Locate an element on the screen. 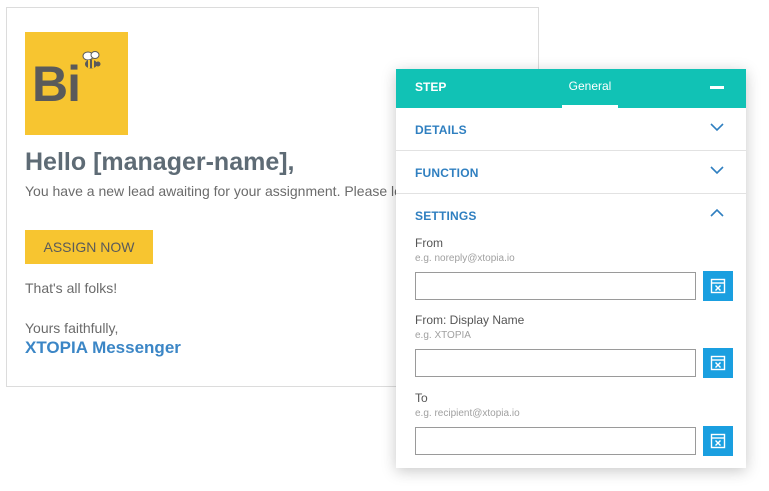 This screenshot has height=491, width=769. display-name-hint: e.g. XTOPIA is located at coordinates (443, 335).